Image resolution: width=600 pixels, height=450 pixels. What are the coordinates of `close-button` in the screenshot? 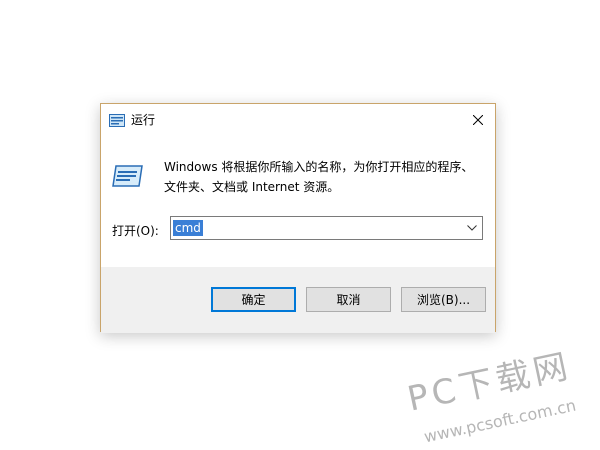 It's located at (478, 119).